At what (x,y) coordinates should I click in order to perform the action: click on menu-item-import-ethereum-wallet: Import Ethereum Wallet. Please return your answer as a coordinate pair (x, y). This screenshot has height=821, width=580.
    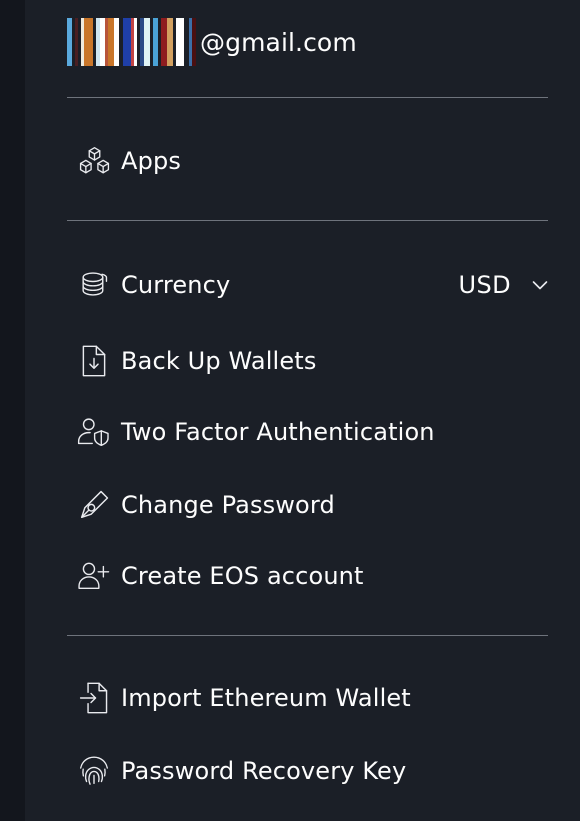
    Looking at the image, I should click on (315, 698).